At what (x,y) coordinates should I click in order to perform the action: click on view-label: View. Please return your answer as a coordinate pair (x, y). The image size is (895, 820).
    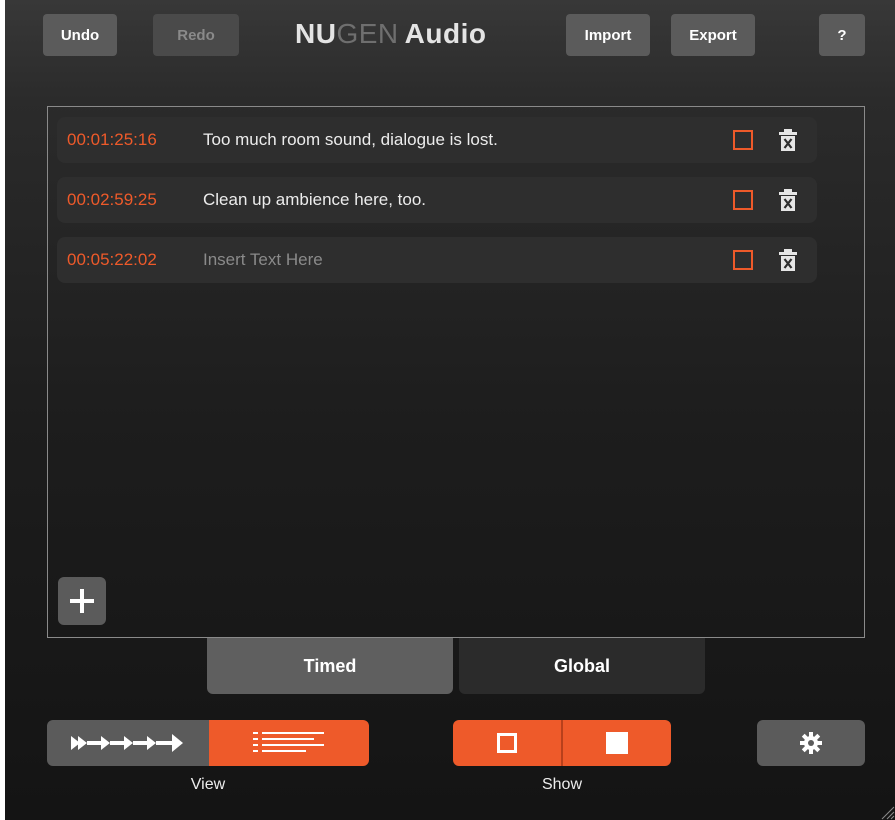
    Looking at the image, I should click on (208, 784).